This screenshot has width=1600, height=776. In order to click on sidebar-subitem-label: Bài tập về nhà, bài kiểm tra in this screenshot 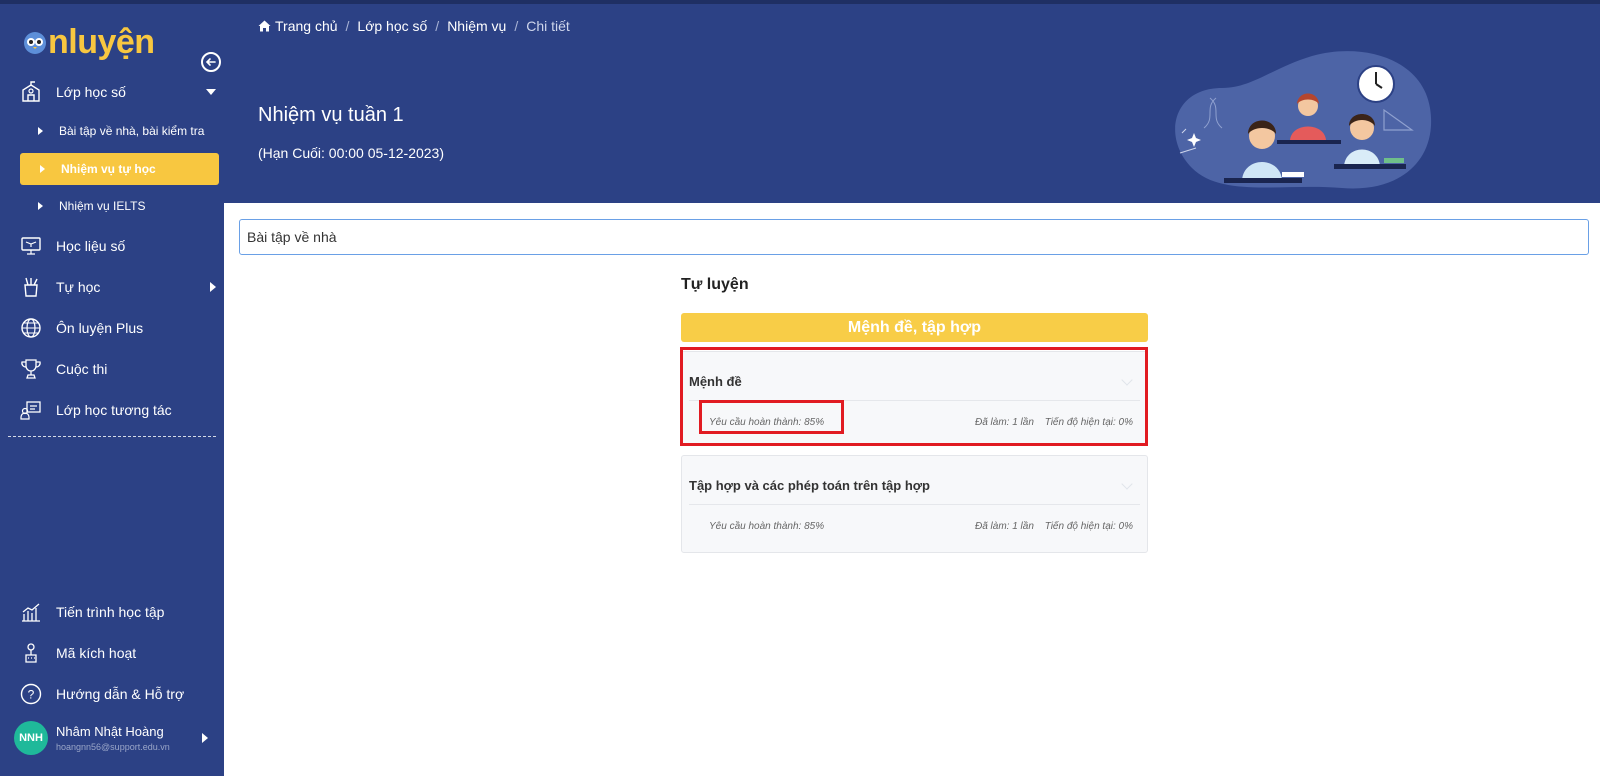, I will do `click(132, 131)`.